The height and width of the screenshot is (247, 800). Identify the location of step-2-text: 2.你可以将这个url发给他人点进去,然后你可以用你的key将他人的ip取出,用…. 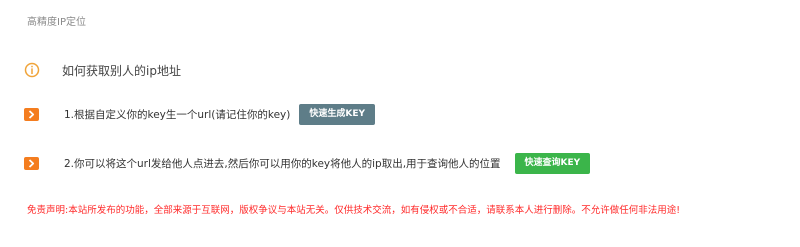
(282, 163).